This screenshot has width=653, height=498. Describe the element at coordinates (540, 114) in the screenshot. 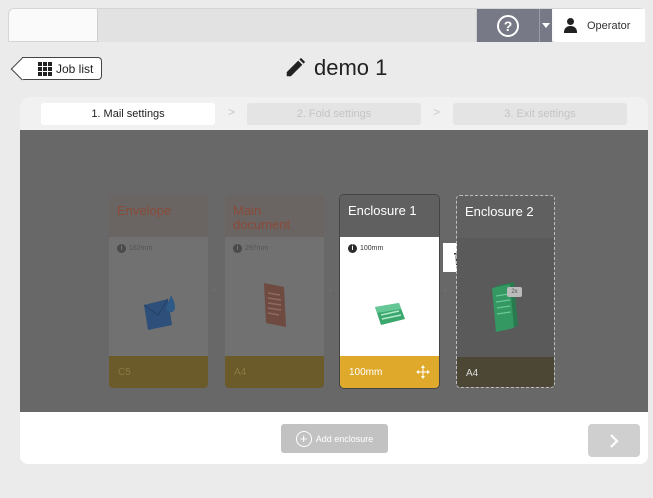

I see `step-exit-settings: 3. Exit settings` at that location.